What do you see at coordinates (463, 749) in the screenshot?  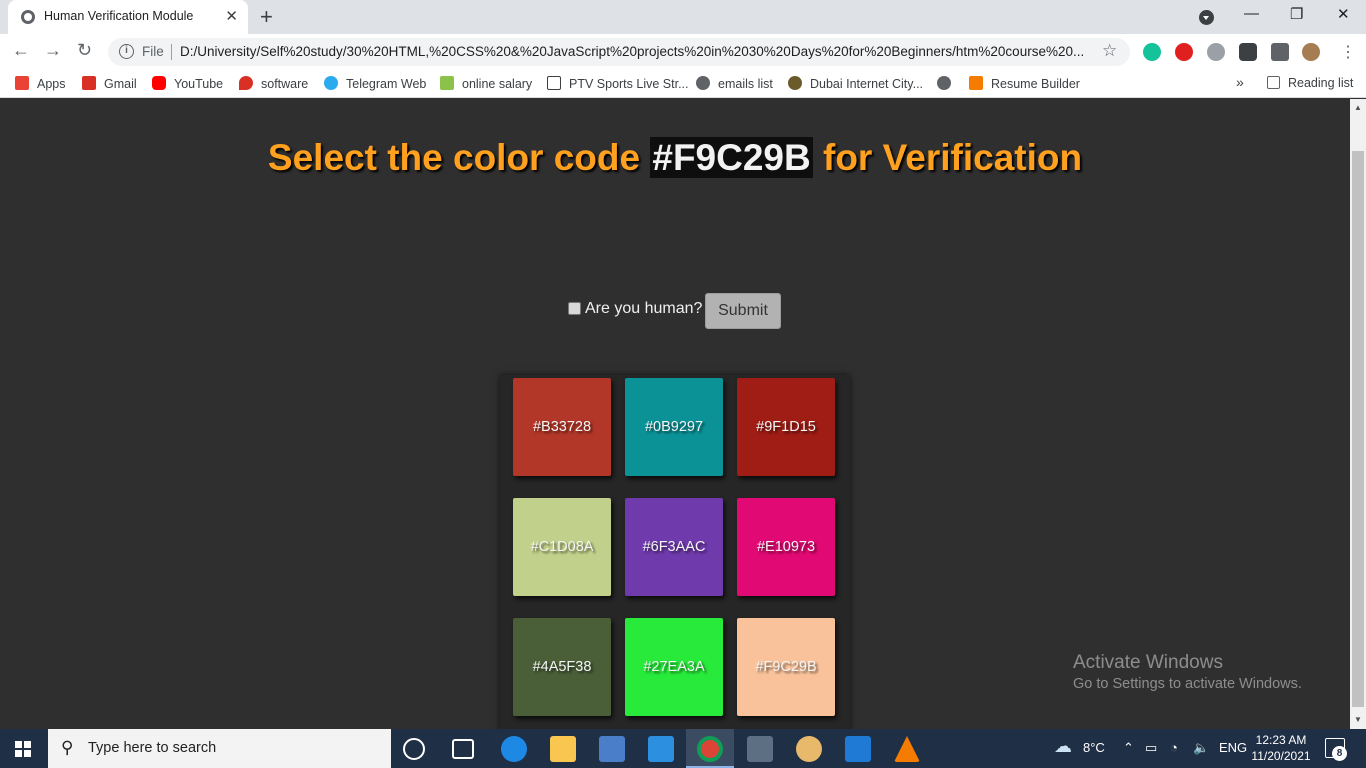 I see `task-view-icon` at bounding box center [463, 749].